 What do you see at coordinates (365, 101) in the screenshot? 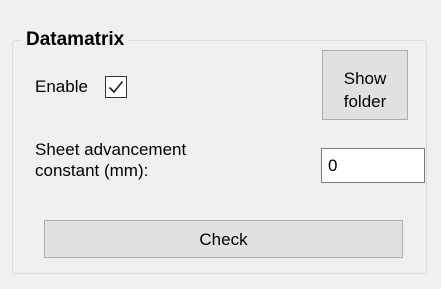
I see `show-folder-label-line2: folder` at bounding box center [365, 101].